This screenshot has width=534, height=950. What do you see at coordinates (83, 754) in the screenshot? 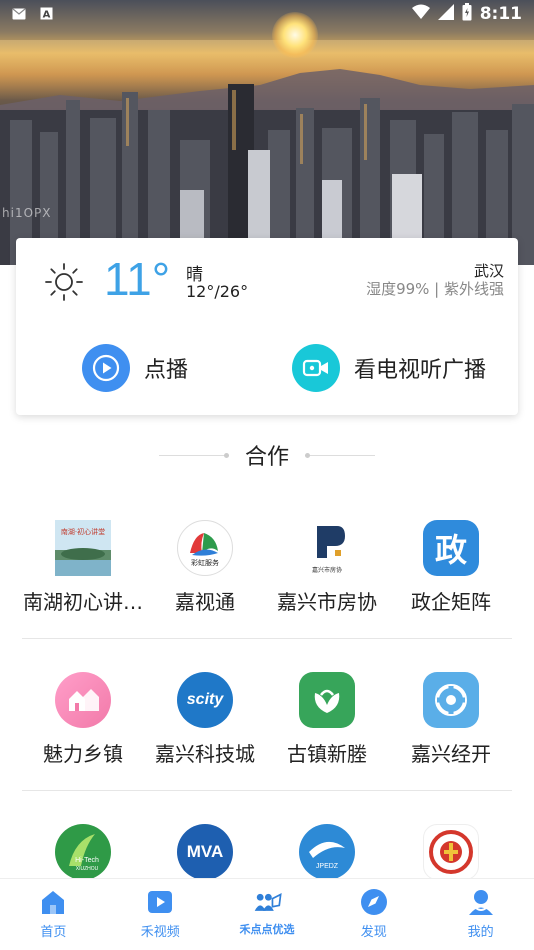
I see `partner-label: 魅力乡镇` at bounding box center [83, 754].